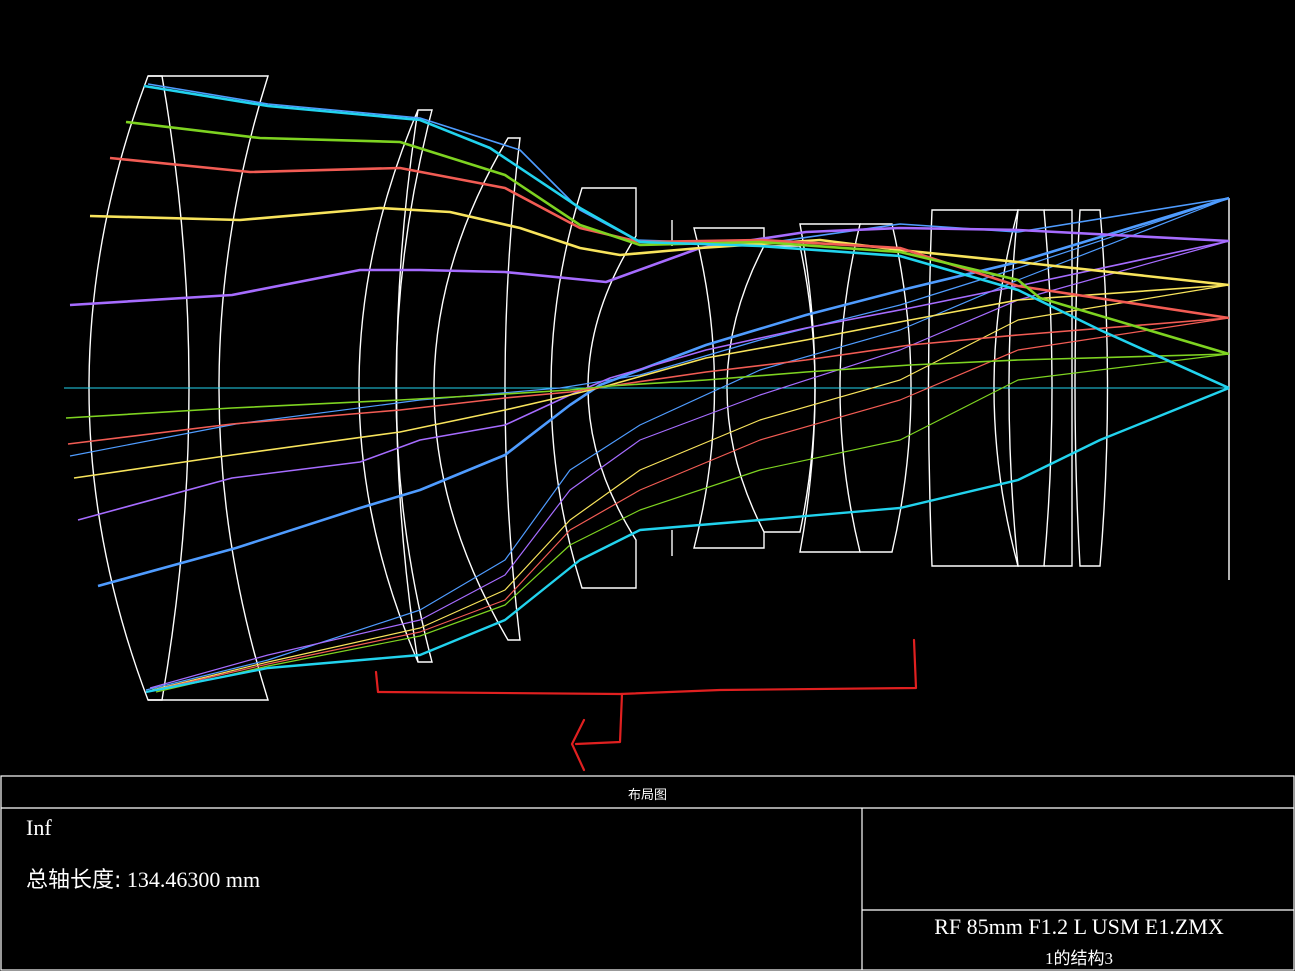 This screenshot has width=1295, height=971. Describe the element at coordinates (647, 795) in the screenshot. I see `plot-title: 布局图` at that location.